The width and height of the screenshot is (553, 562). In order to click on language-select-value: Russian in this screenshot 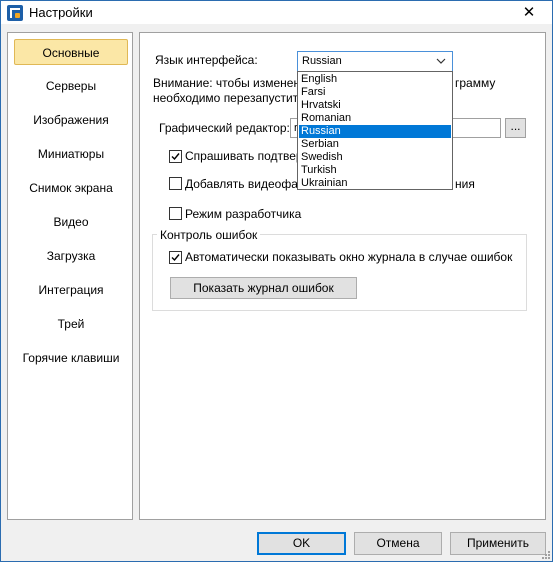, I will do `click(322, 61)`.